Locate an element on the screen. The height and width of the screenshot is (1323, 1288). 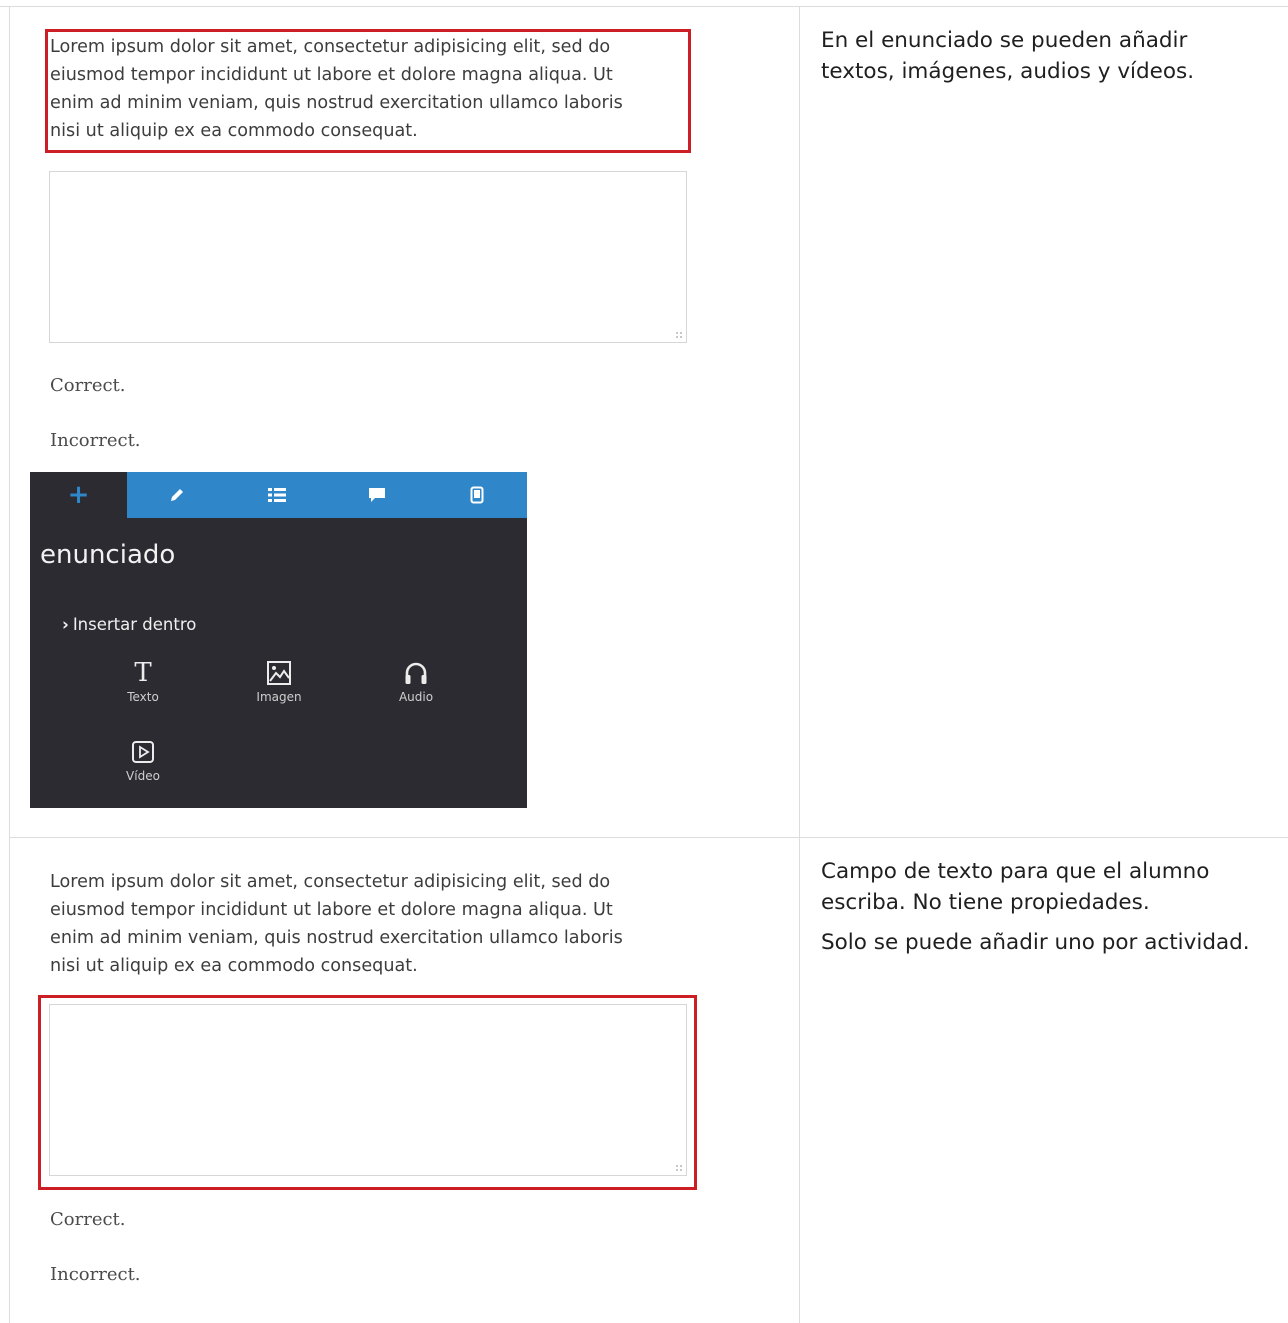
tool-label: Texto is located at coordinates (143, 697).